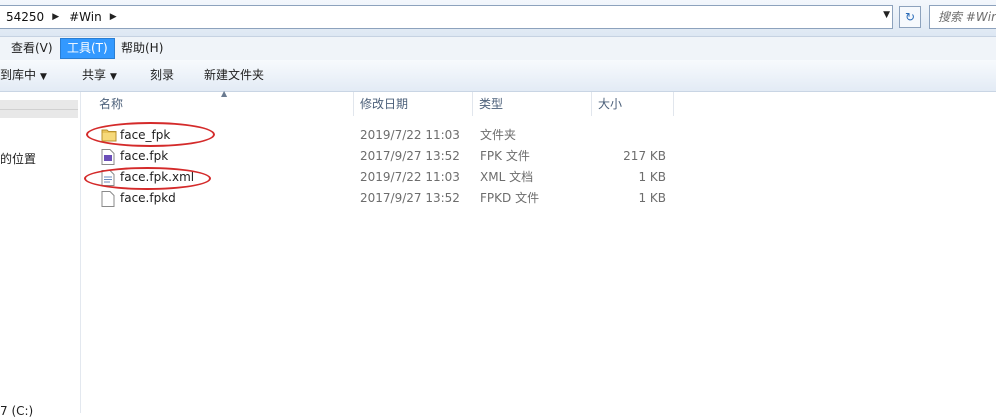 The image size is (996, 418). What do you see at coordinates (87, 48) in the screenshot?
I see `menu-tools: 工具(T)` at bounding box center [87, 48].